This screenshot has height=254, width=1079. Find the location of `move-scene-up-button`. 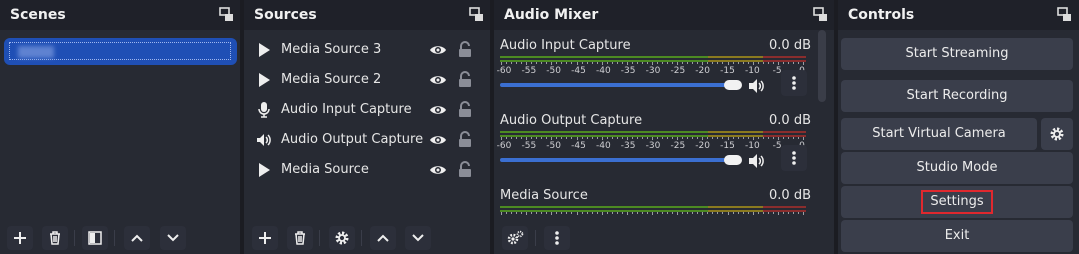

move-scene-up-button is located at coordinates (137, 238).